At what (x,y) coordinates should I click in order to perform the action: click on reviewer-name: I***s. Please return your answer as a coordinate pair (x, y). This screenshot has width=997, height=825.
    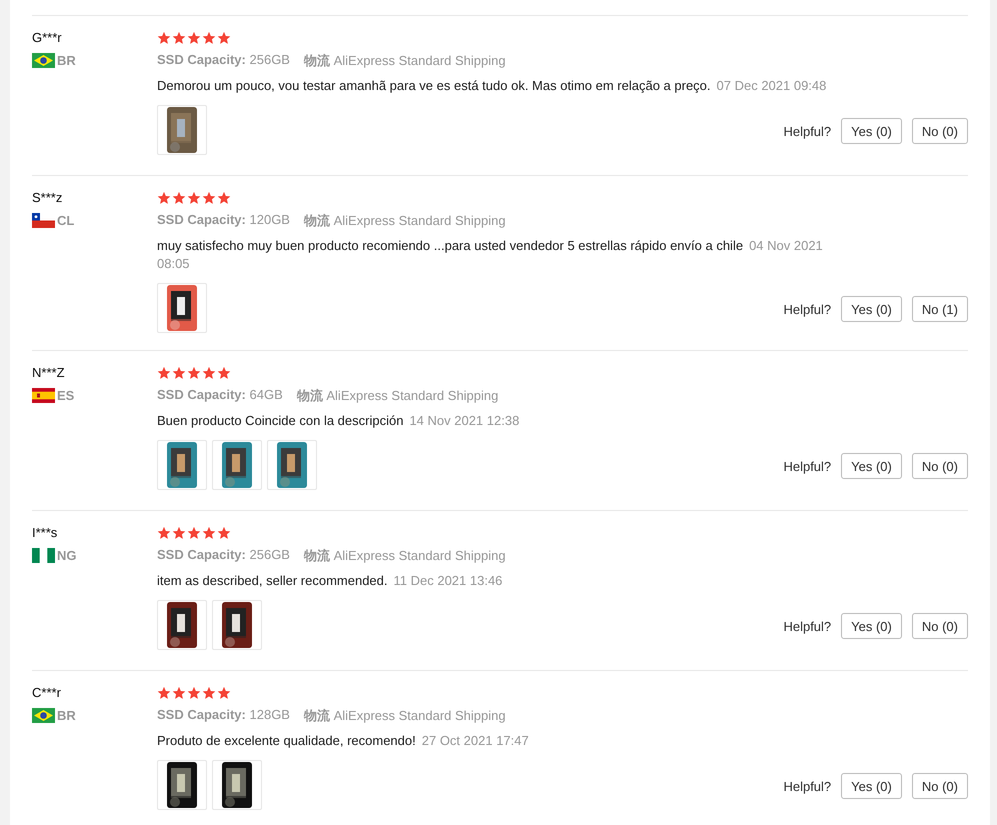
    Looking at the image, I should click on (45, 532).